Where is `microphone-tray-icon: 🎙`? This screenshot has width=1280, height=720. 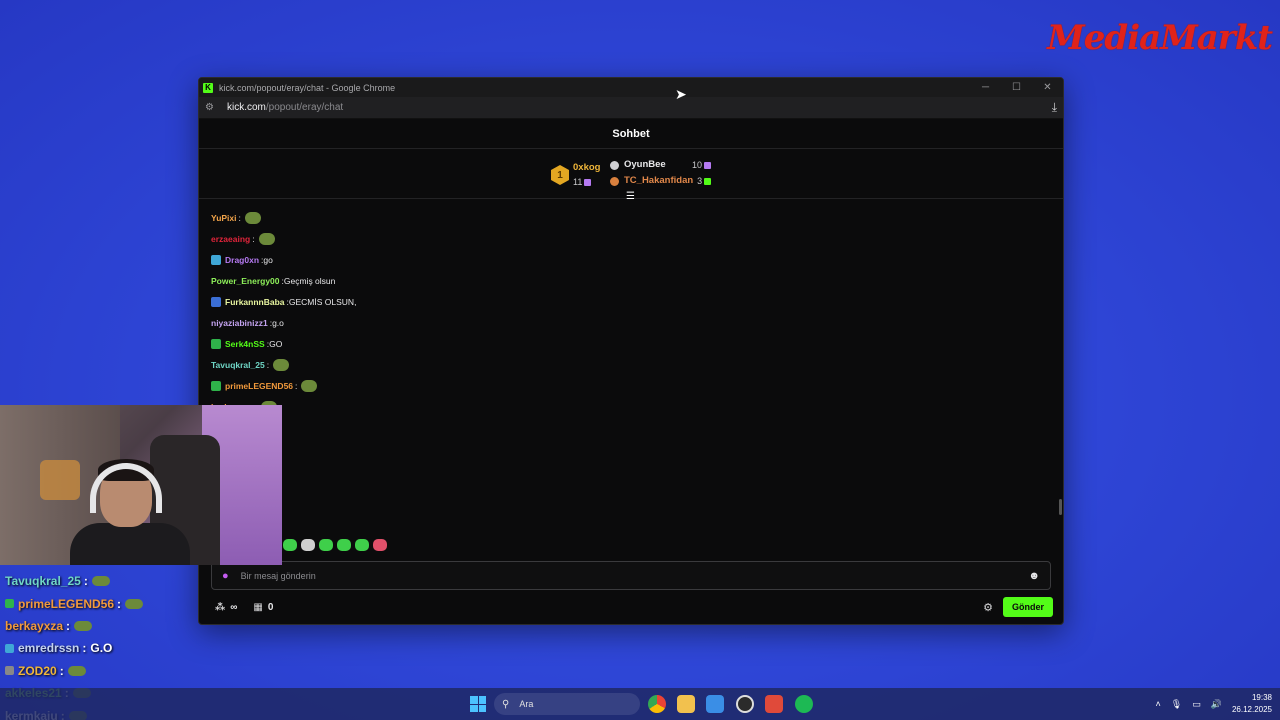 microphone-tray-icon: 🎙 is located at coordinates (1176, 704).